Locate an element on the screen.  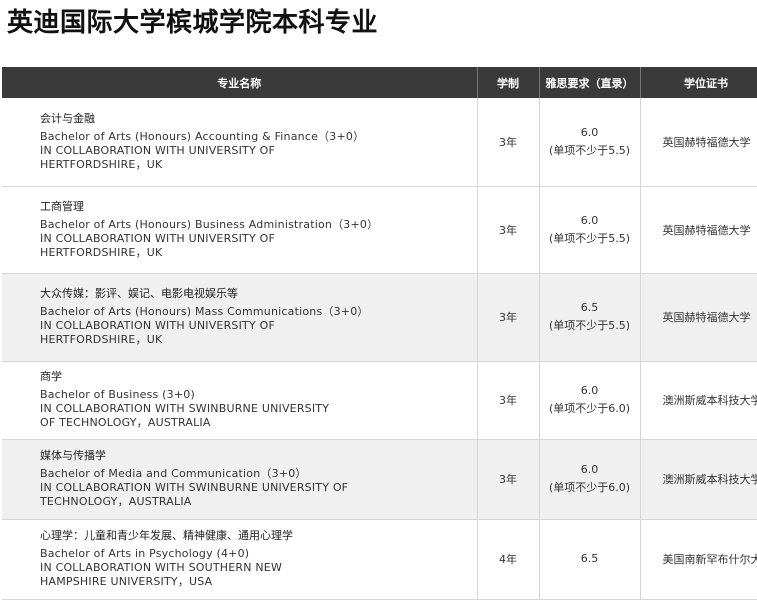
header-duration: 学制 is located at coordinates (508, 82).